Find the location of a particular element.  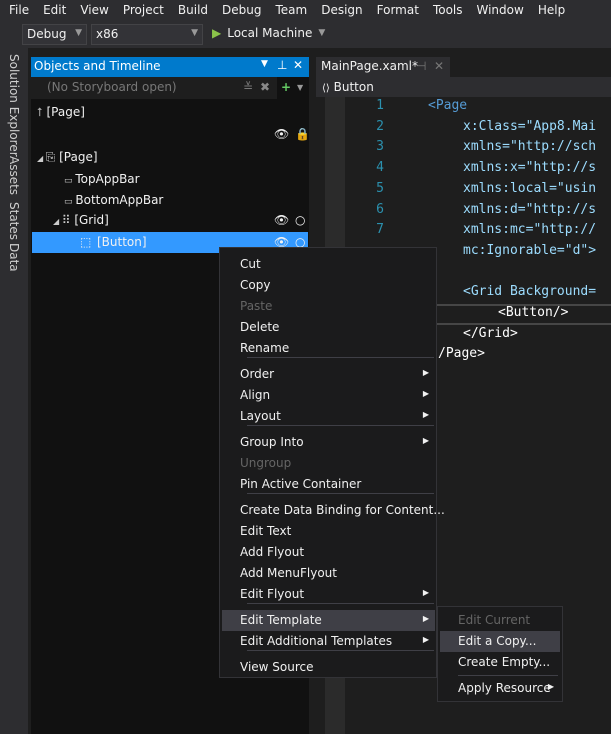

line-number: 2 is located at coordinates (380, 126).